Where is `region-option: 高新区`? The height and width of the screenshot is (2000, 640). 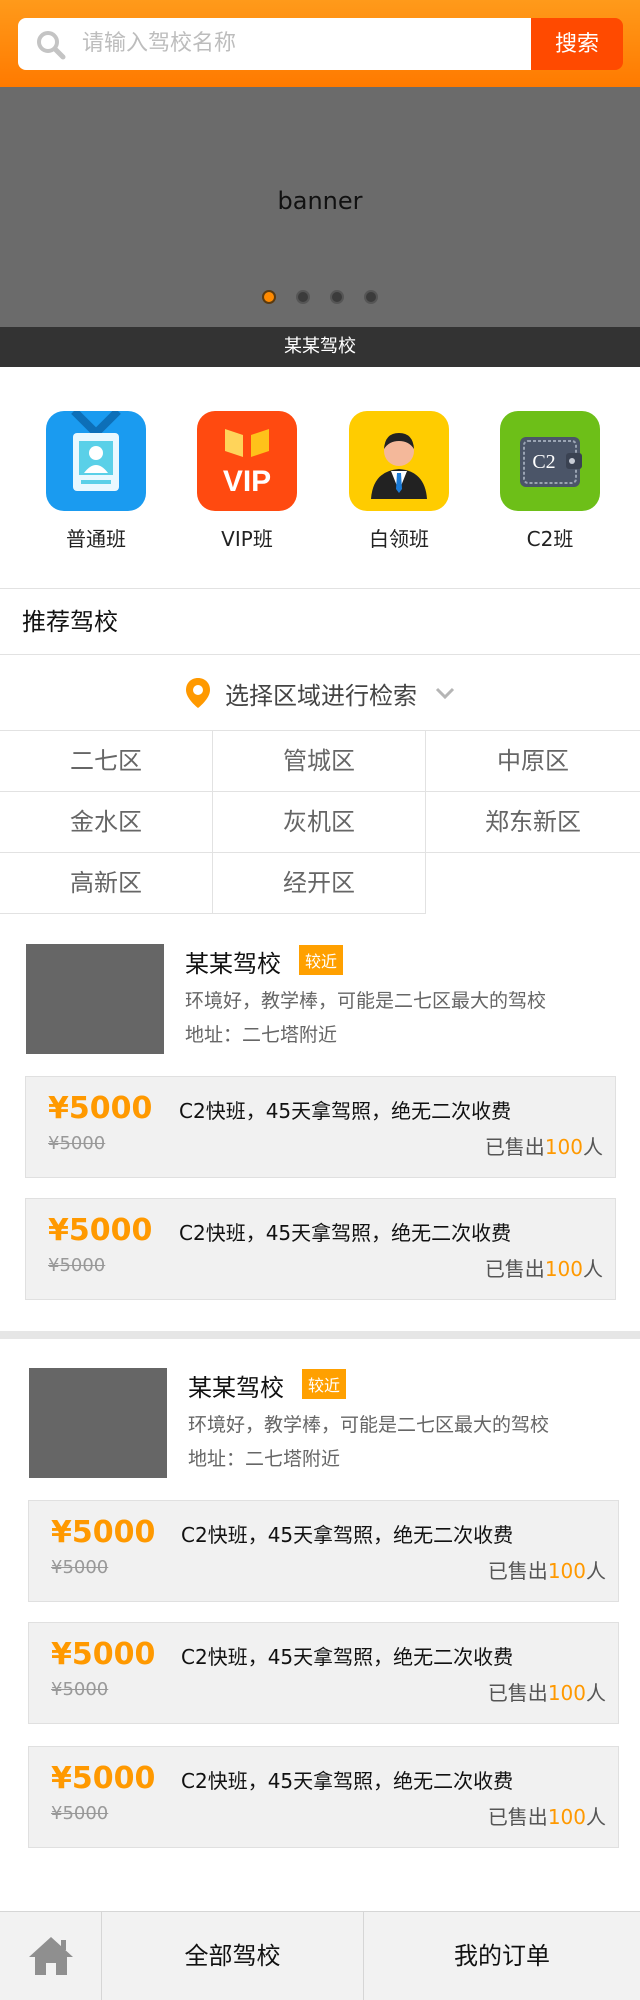
region-option: 高新区 is located at coordinates (106, 883).